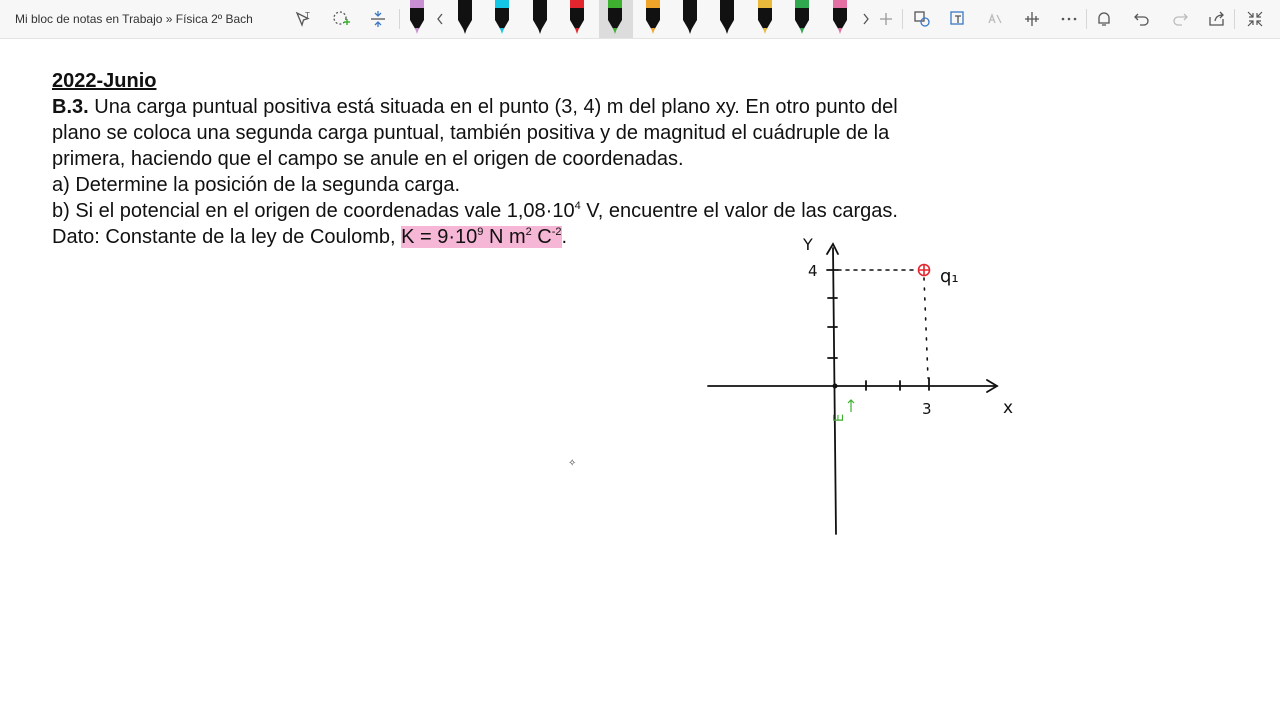 This screenshot has width=1280, height=720. Describe the element at coordinates (839, 418) in the screenshot. I see `field-label: E` at that location.